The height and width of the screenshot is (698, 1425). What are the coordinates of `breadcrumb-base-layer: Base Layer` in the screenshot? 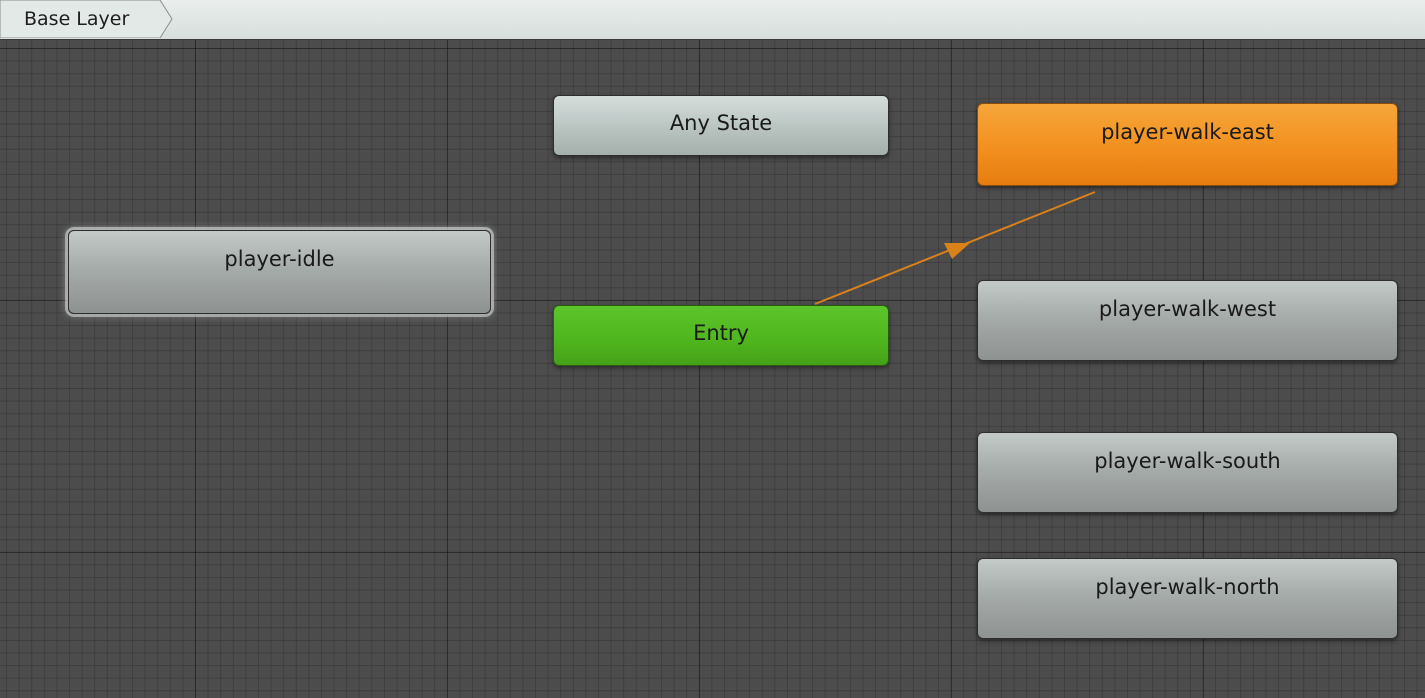 It's located at (87, 19).